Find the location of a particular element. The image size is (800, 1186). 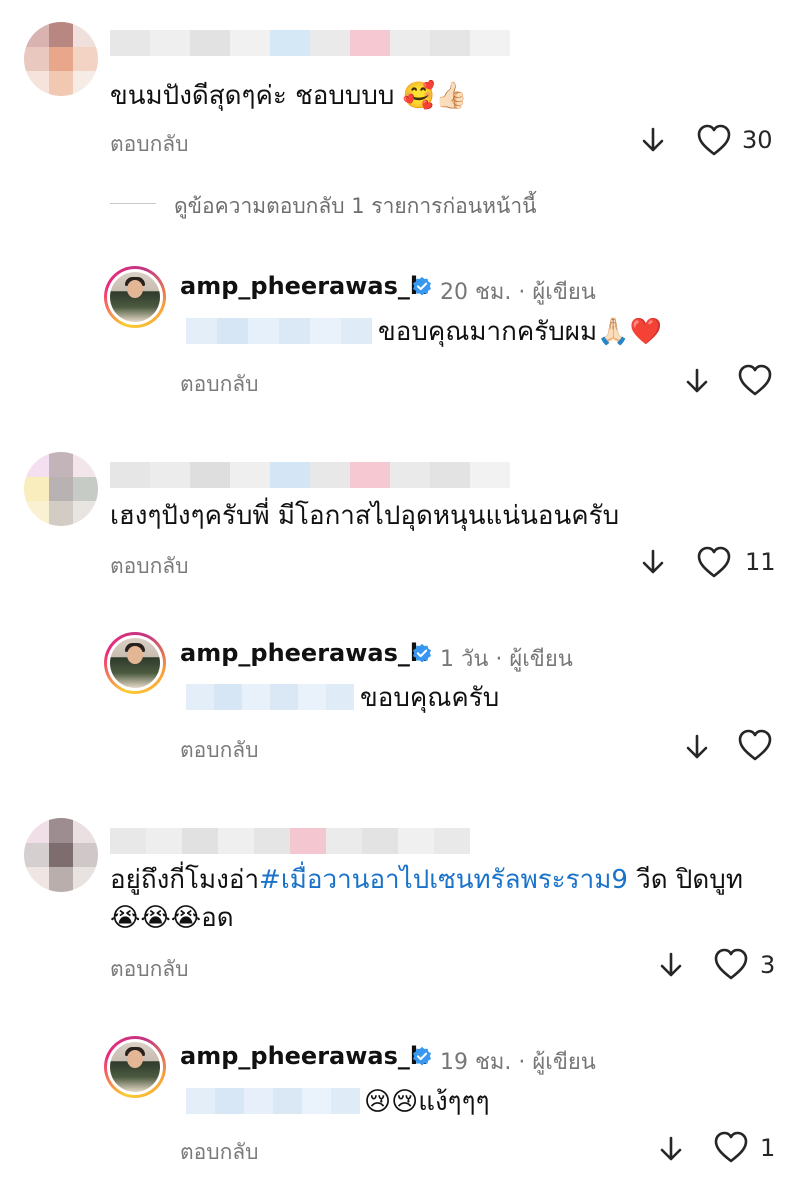

divider is located at coordinates (133, 203).